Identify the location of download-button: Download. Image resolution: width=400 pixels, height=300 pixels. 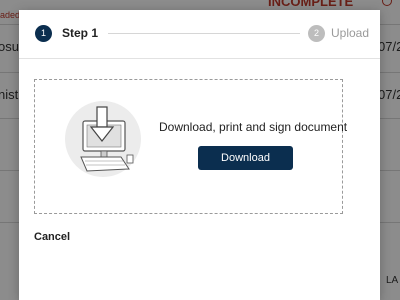
(245, 158).